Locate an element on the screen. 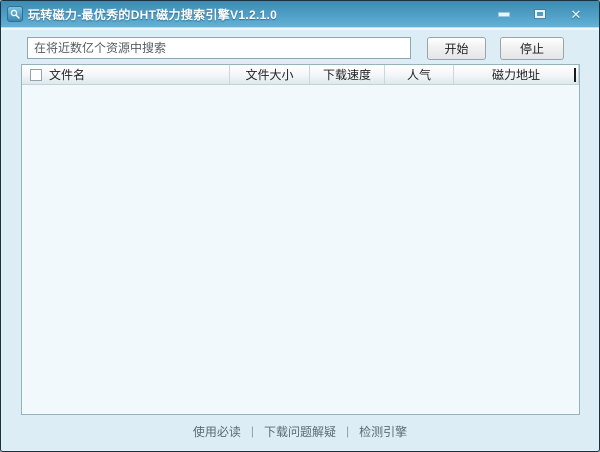 This screenshot has width=600, height=452. maximize-button is located at coordinates (540, 14).